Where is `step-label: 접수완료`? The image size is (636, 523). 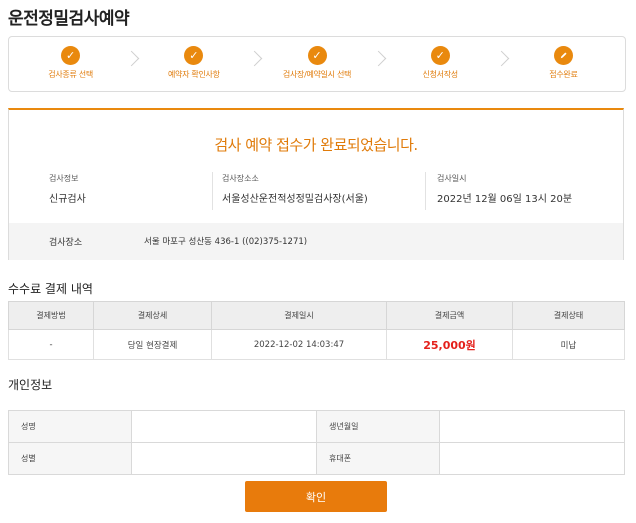
step-label: 접수완료 is located at coordinates (563, 74).